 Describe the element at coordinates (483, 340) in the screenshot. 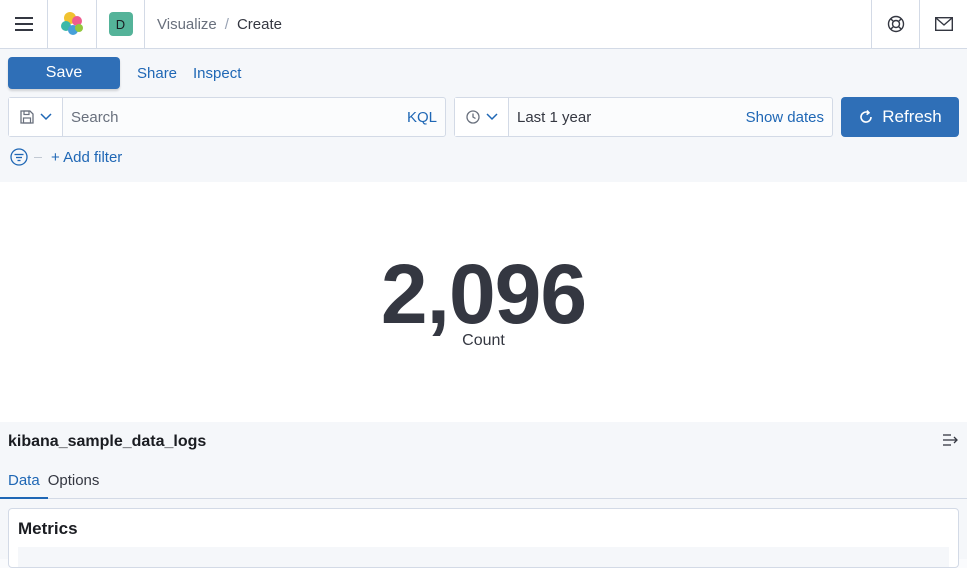

I see `metric-label: Count` at that location.